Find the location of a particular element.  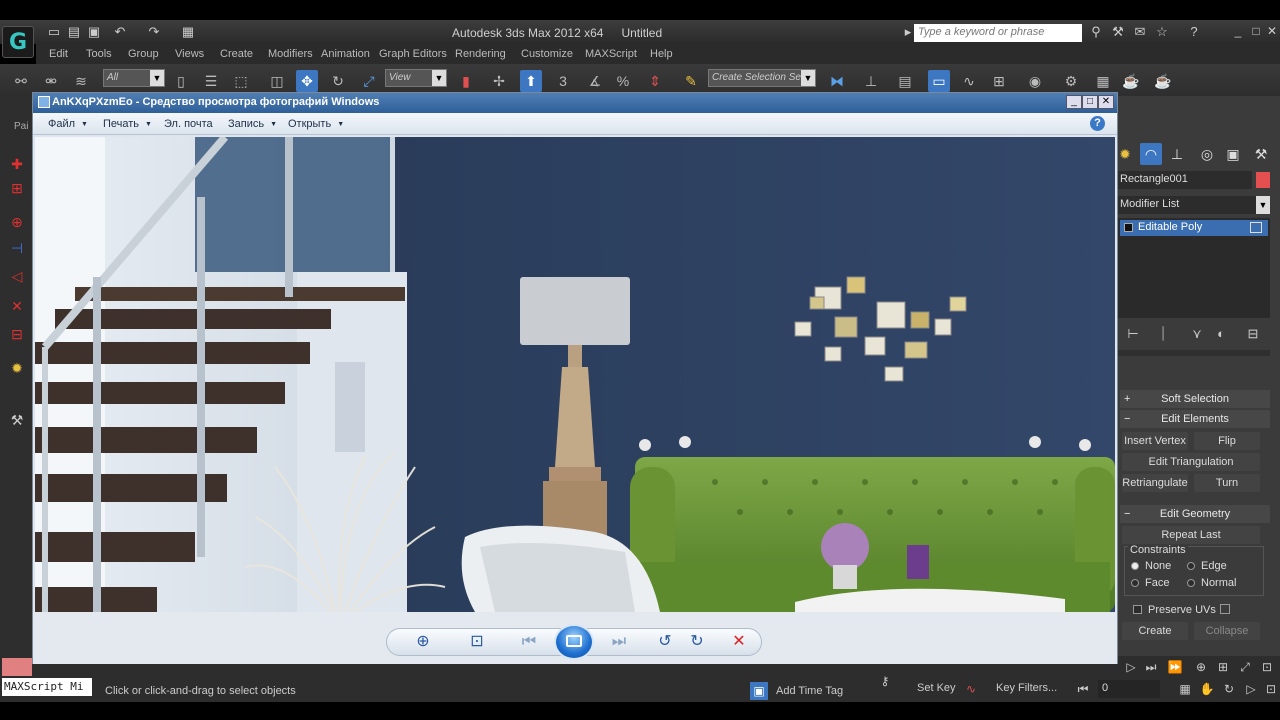

menu-tools: Tools is located at coordinates (99, 54).